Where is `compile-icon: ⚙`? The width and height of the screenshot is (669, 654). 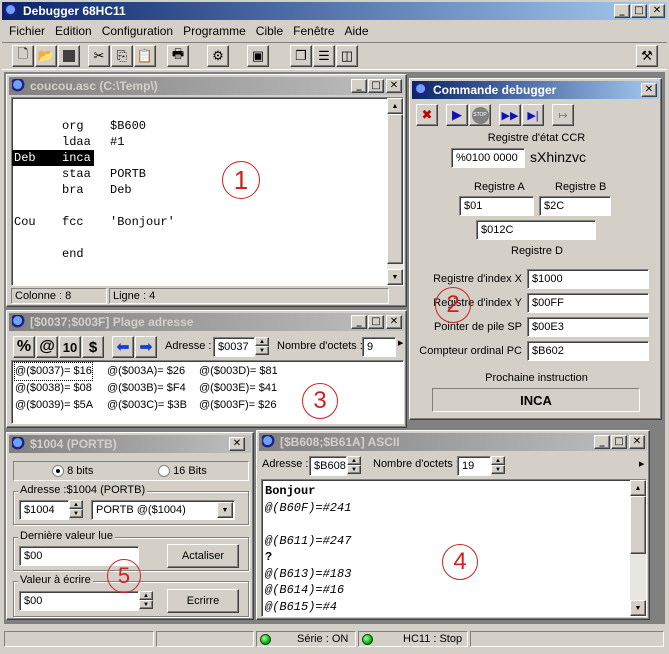
compile-icon: ⚙ is located at coordinates (218, 56).